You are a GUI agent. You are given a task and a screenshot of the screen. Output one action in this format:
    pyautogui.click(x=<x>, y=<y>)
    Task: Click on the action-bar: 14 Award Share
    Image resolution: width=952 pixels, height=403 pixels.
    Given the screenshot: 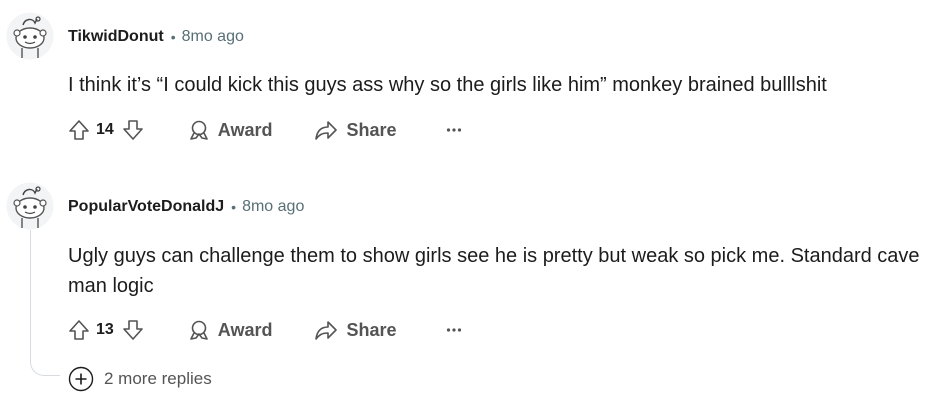 What is the action you would take?
    pyautogui.click(x=267, y=130)
    